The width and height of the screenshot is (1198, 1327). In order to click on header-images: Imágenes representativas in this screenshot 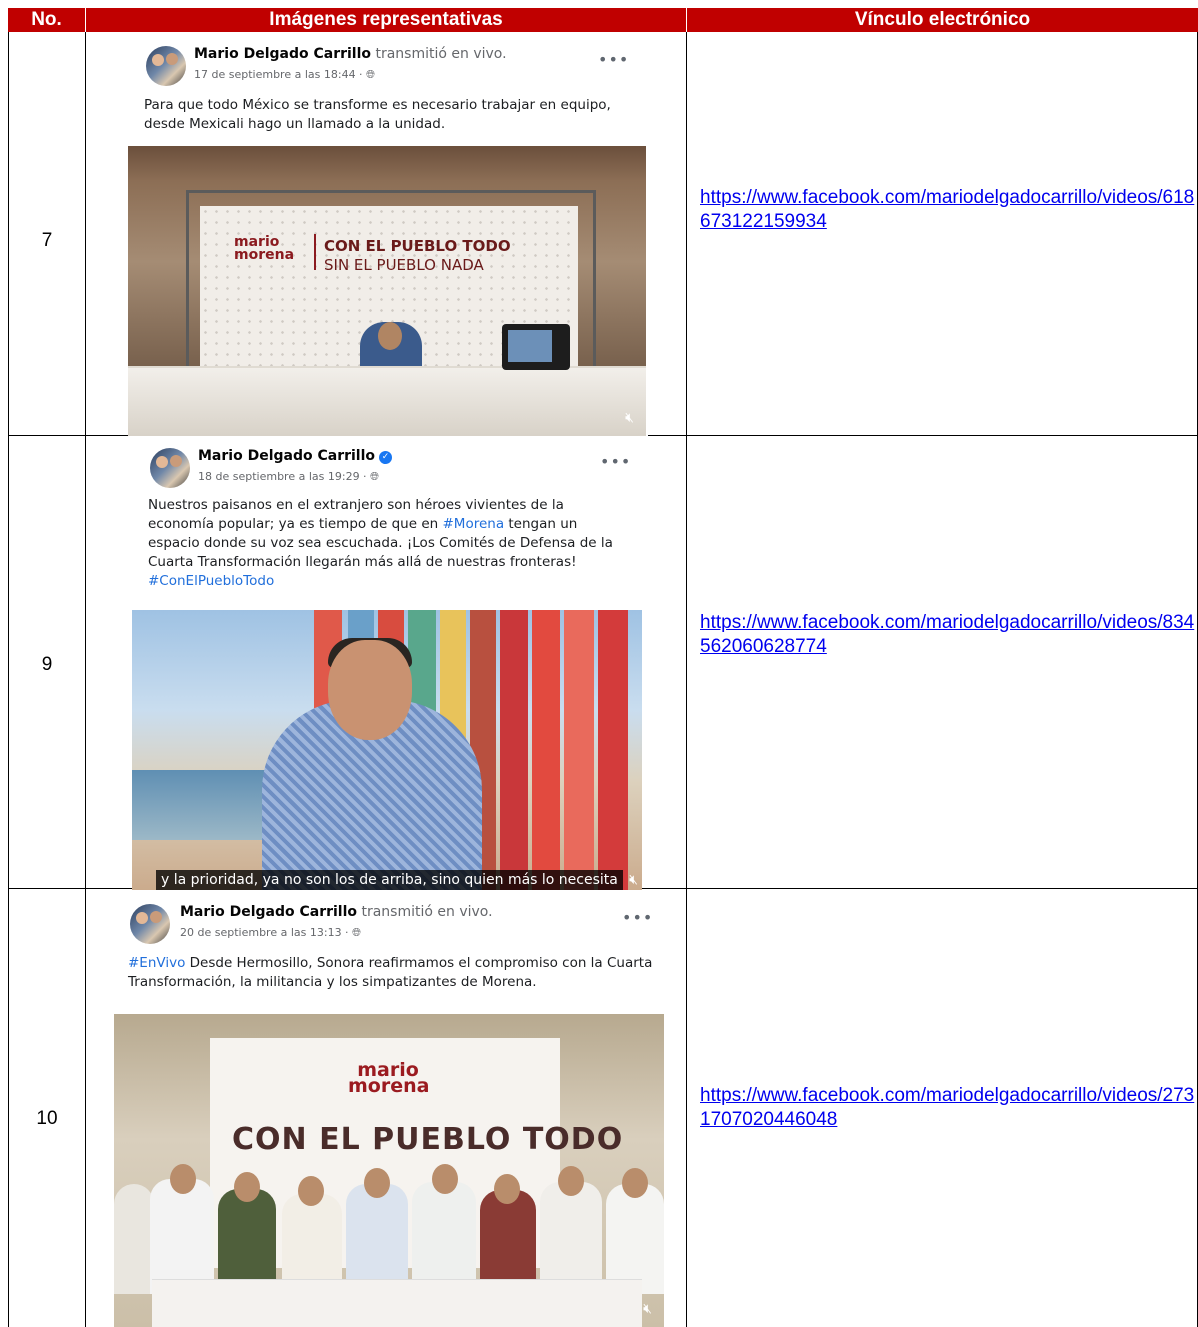, I will do `click(386, 20)`.